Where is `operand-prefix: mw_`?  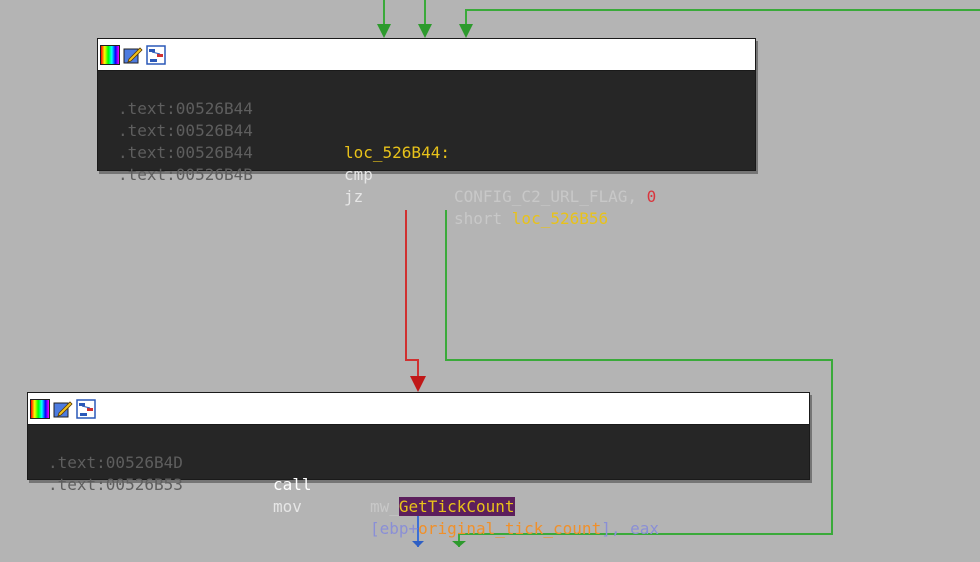
operand-prefix: mw_ is located at coordinates (384, 506).